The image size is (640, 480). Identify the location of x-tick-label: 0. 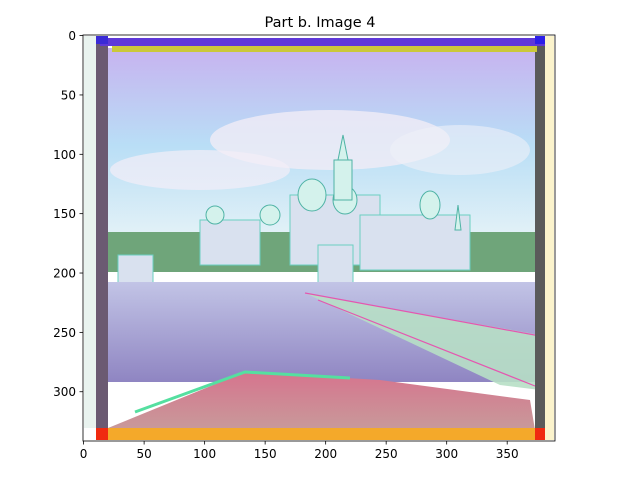
(84, 454).